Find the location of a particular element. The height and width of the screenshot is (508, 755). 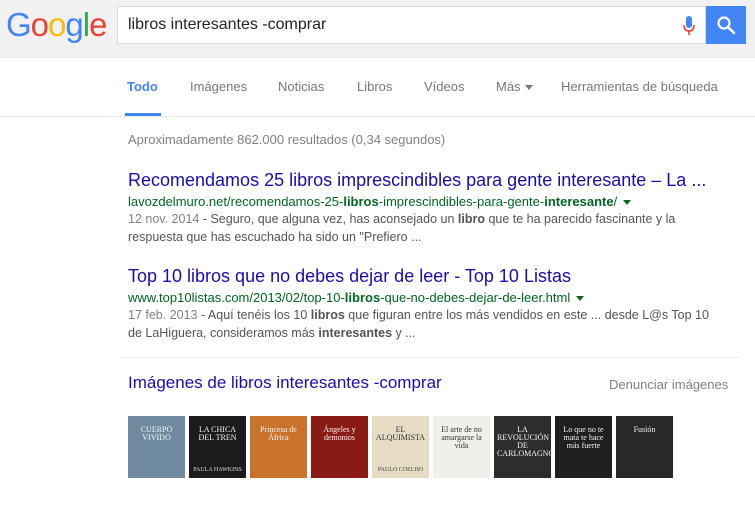

search-button is located at coordinates (726, 25).